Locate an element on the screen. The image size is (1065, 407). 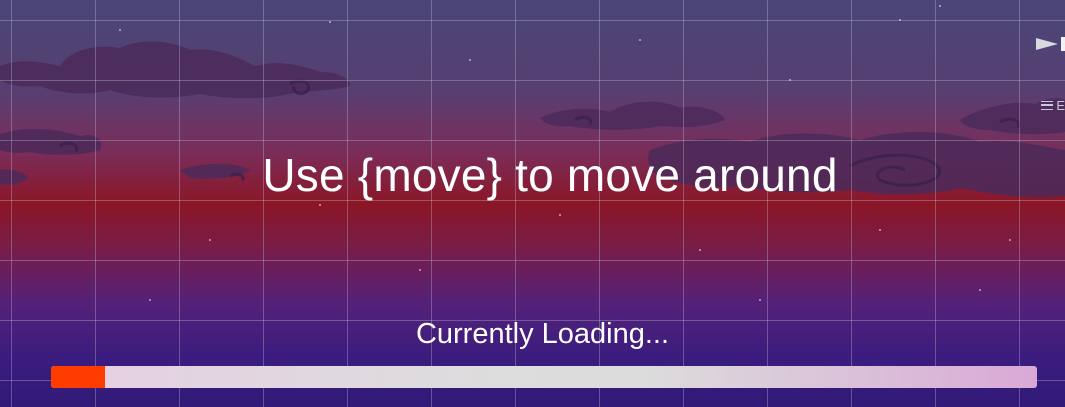
play-triangle-icon is located at coordinates (1050, 44).